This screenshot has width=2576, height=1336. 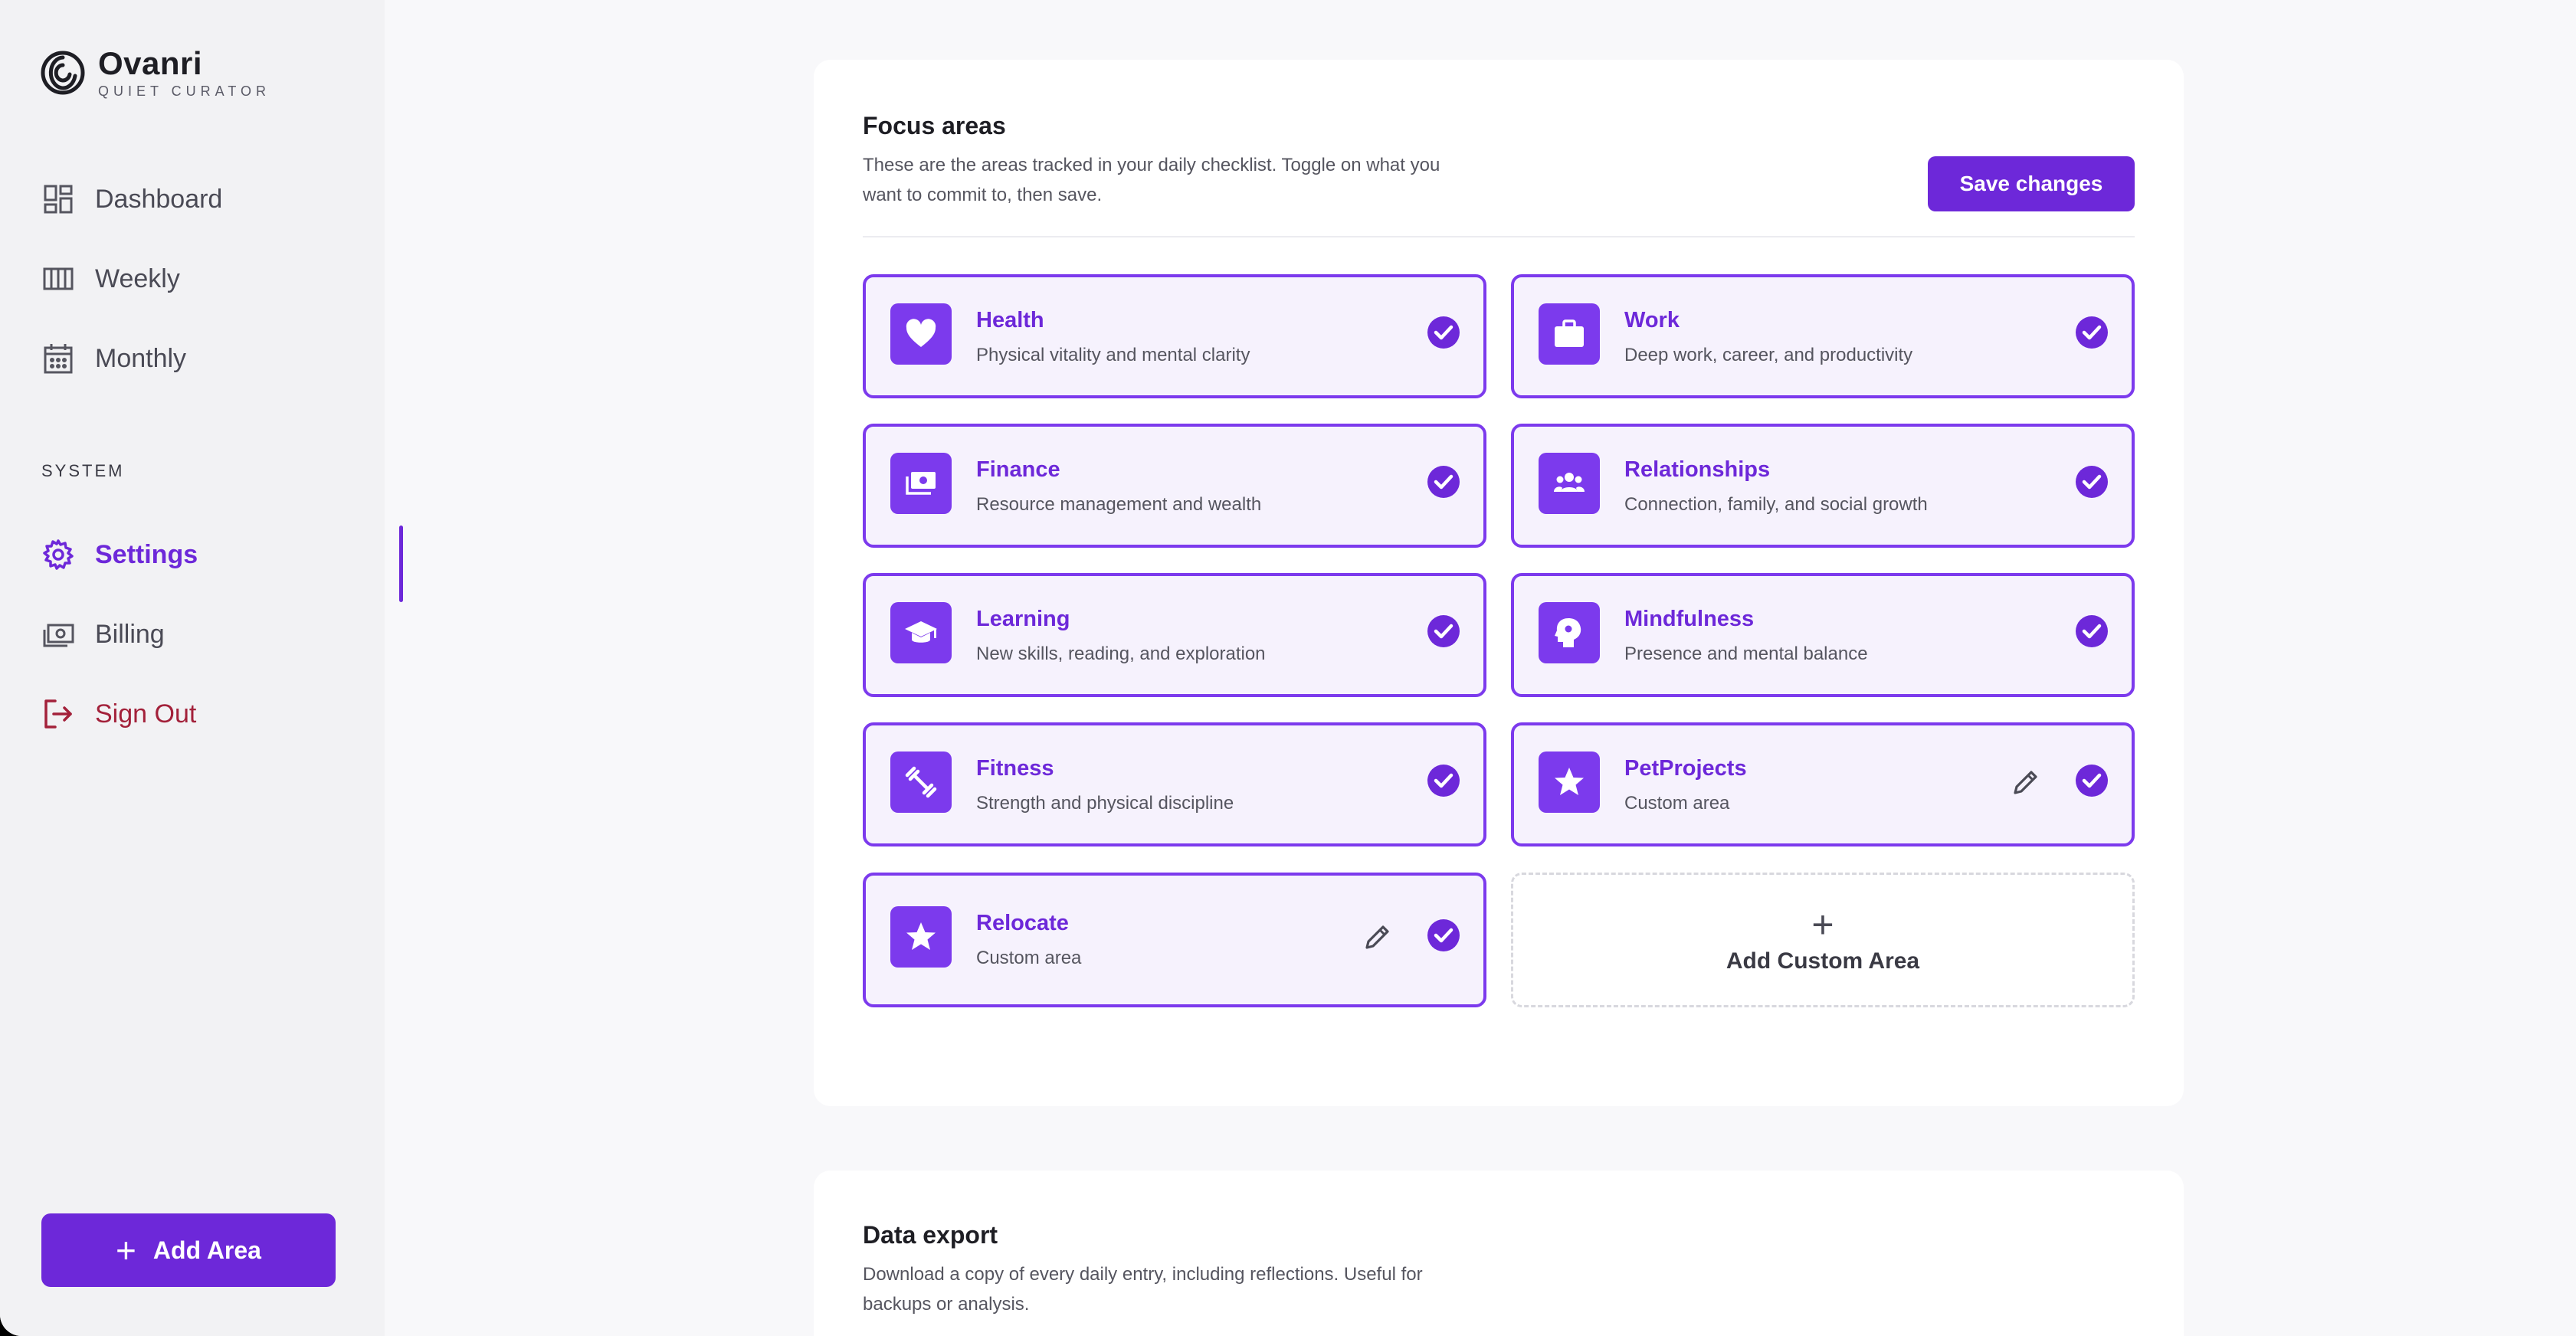 I want to click on nav-item-sign-out: Sign Out, so click(x=201, y=714).